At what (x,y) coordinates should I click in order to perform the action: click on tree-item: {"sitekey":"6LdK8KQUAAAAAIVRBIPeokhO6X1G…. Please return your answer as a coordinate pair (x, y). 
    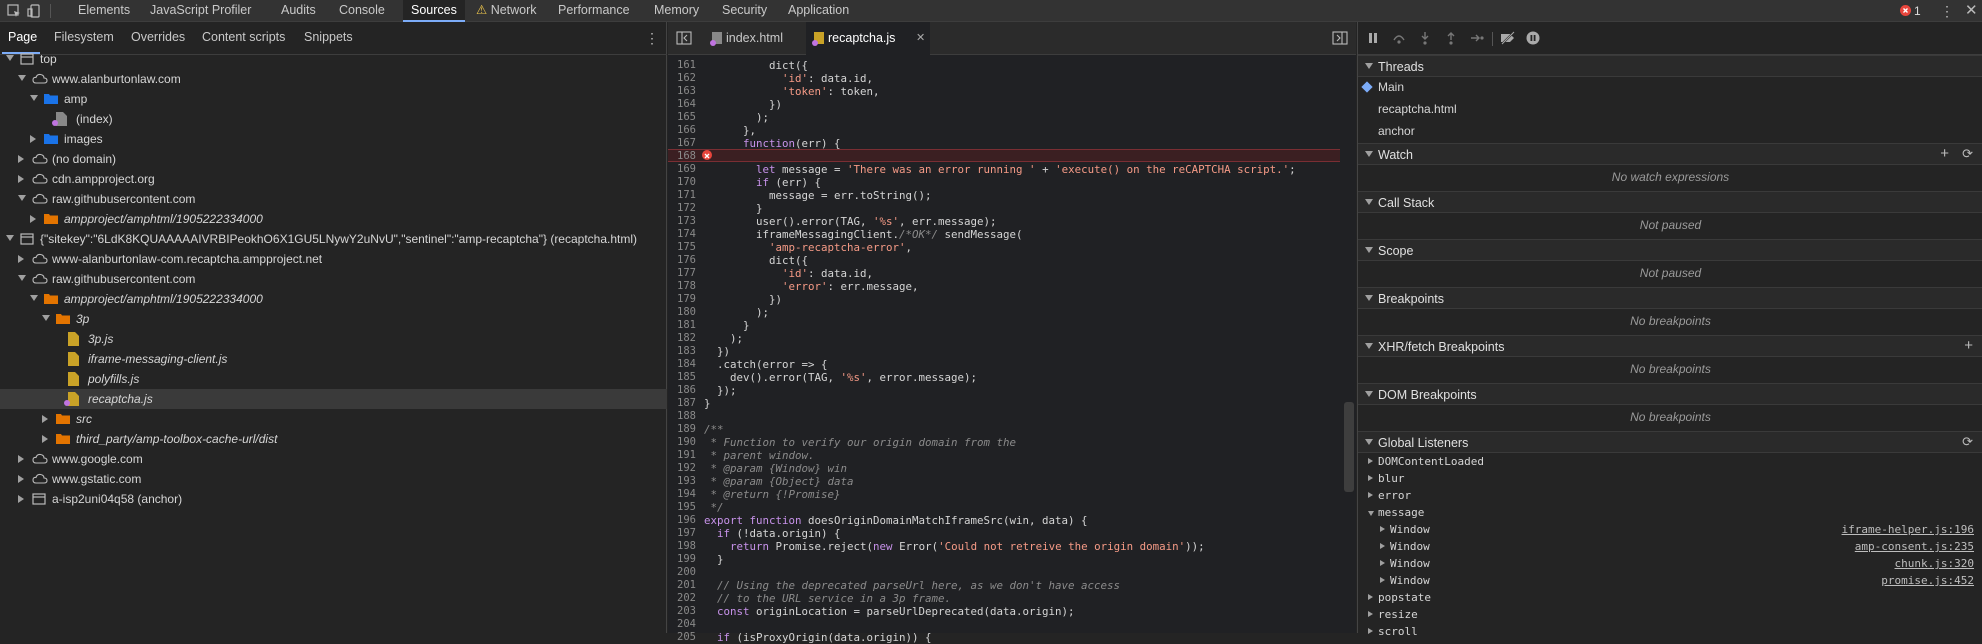
    Looking at the image, I should click on (333, 239).